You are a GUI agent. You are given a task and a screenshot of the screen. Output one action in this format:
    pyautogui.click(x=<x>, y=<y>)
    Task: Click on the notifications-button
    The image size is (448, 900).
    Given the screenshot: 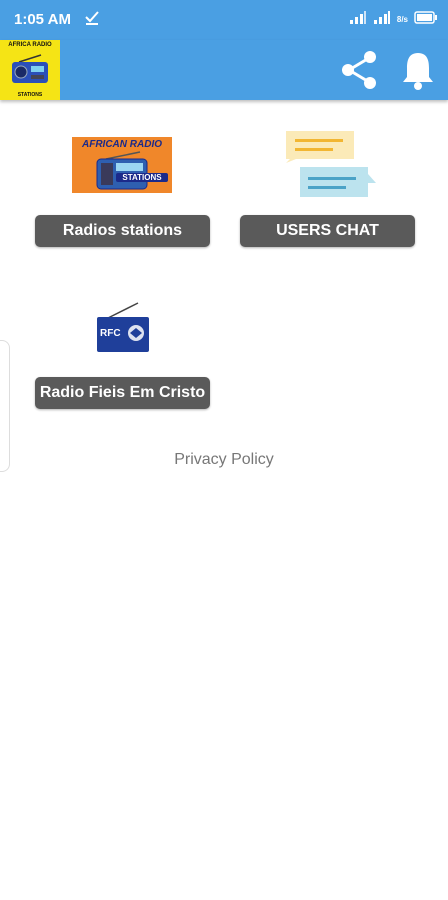 What is the action you would take?
    pyautogui.click(x=418, y=70)
    